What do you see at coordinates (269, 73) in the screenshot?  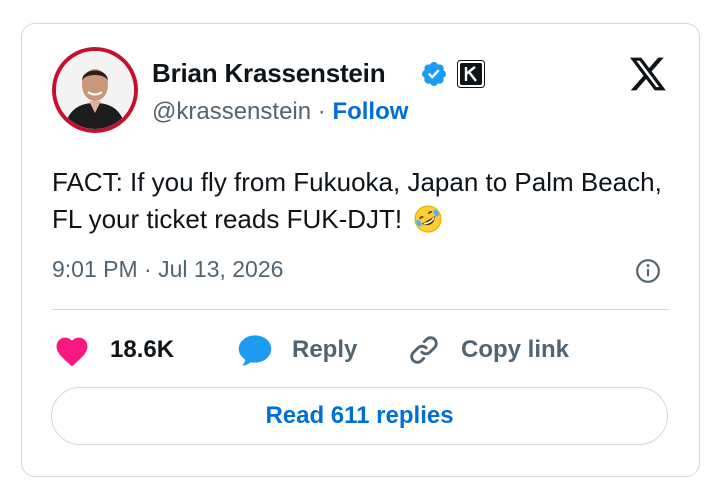 I see `author-name: Brian Krassenstein` at bounding box center [269, 73].